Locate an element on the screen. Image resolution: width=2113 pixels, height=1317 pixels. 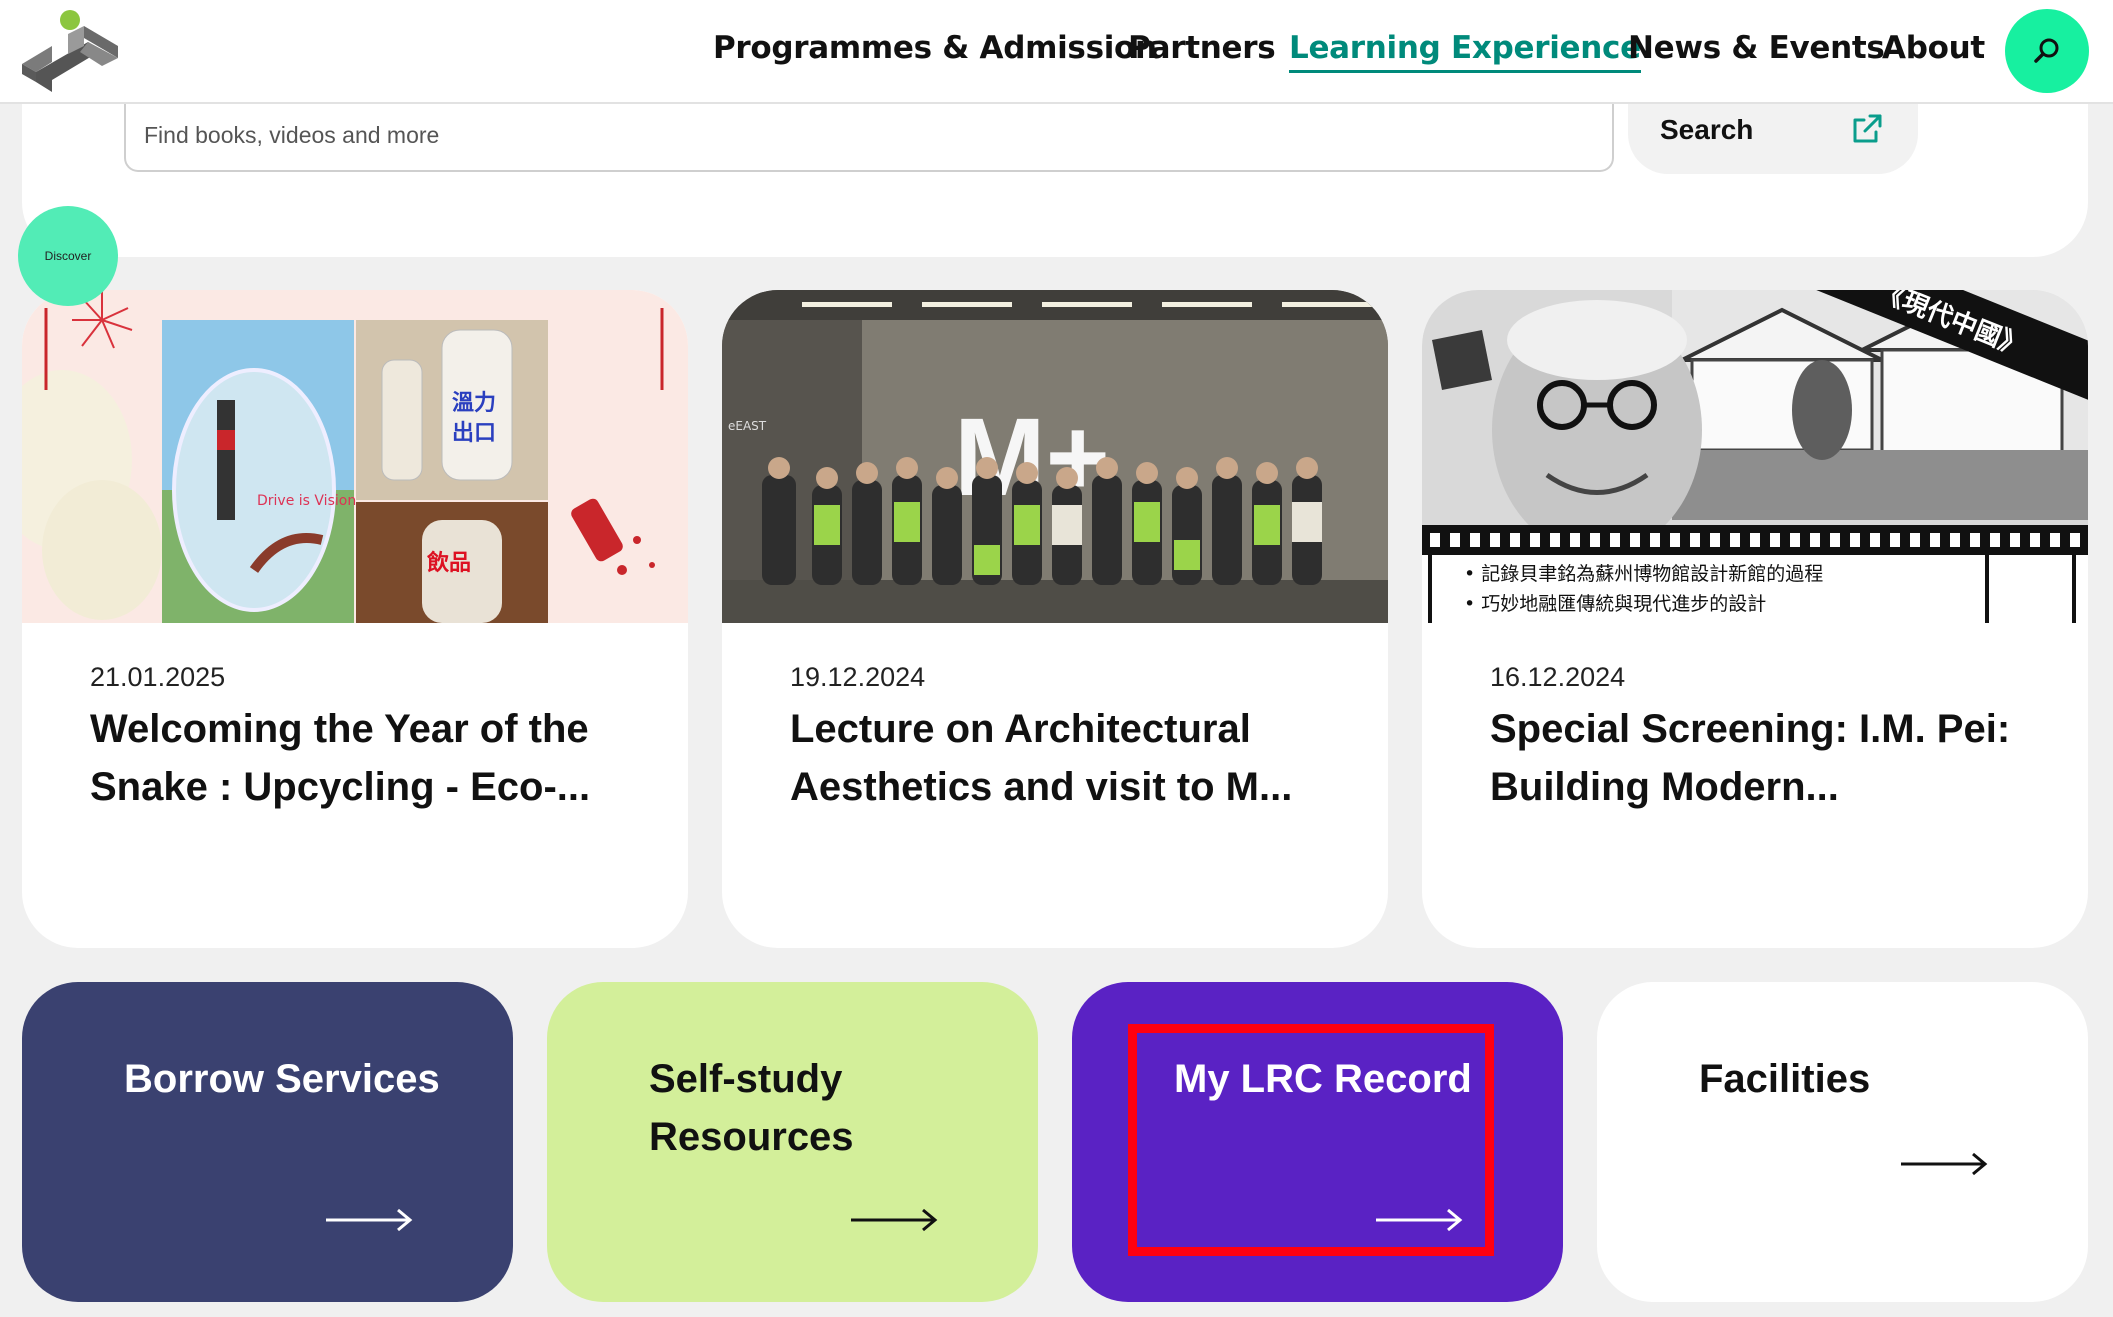
tile-borrow-services: Borrow Services is located at coordinates (267, 1142).